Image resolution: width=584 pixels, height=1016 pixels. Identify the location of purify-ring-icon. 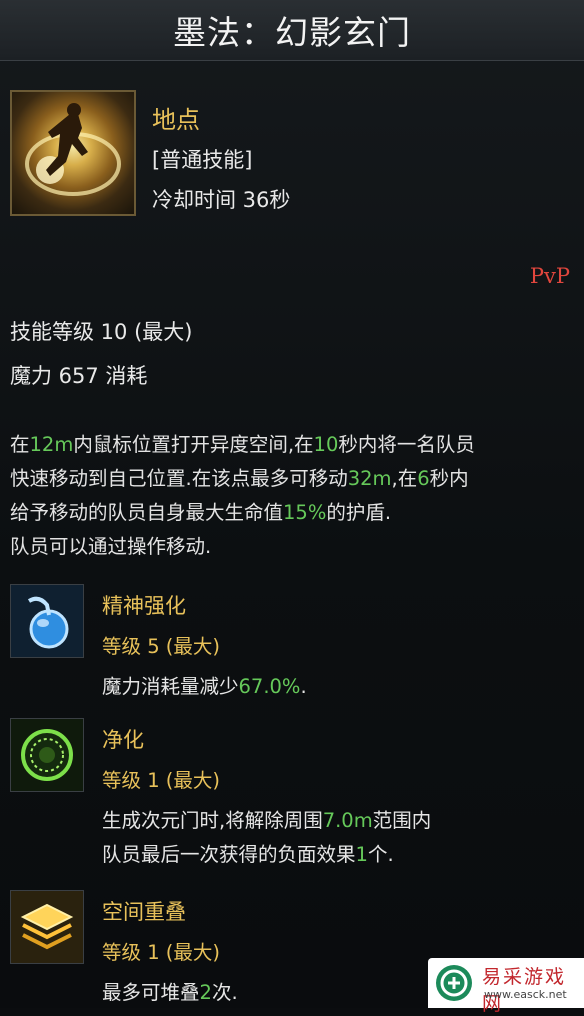
(47, 755).